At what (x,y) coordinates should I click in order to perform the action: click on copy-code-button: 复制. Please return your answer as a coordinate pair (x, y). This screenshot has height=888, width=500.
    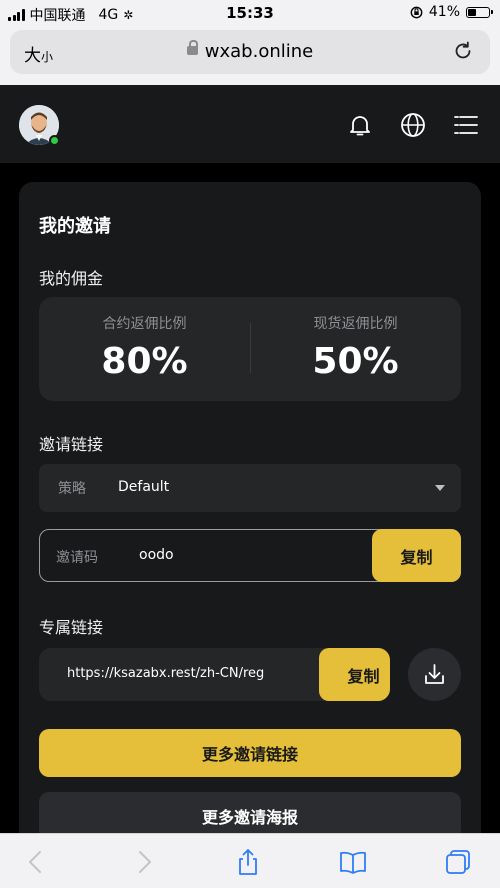
    Looking at the image, I should click on (416, 555).